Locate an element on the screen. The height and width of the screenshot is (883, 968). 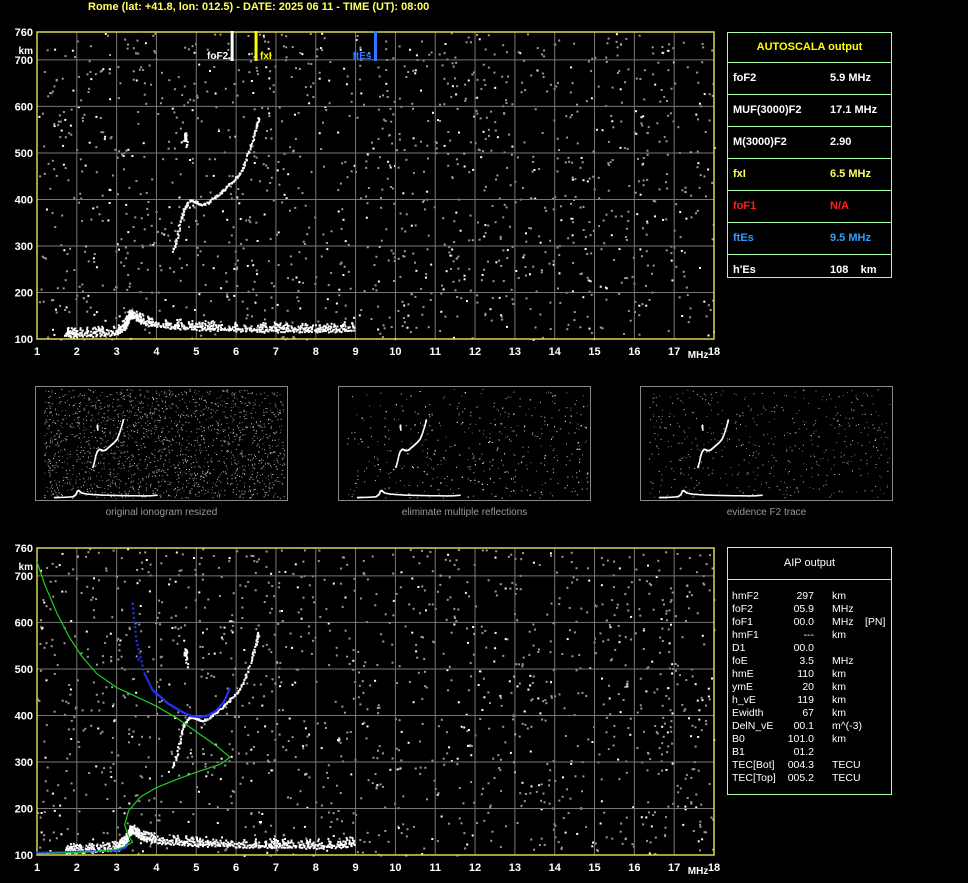
aip-row: h_vE 119 km is located at coordinates (809, 700).